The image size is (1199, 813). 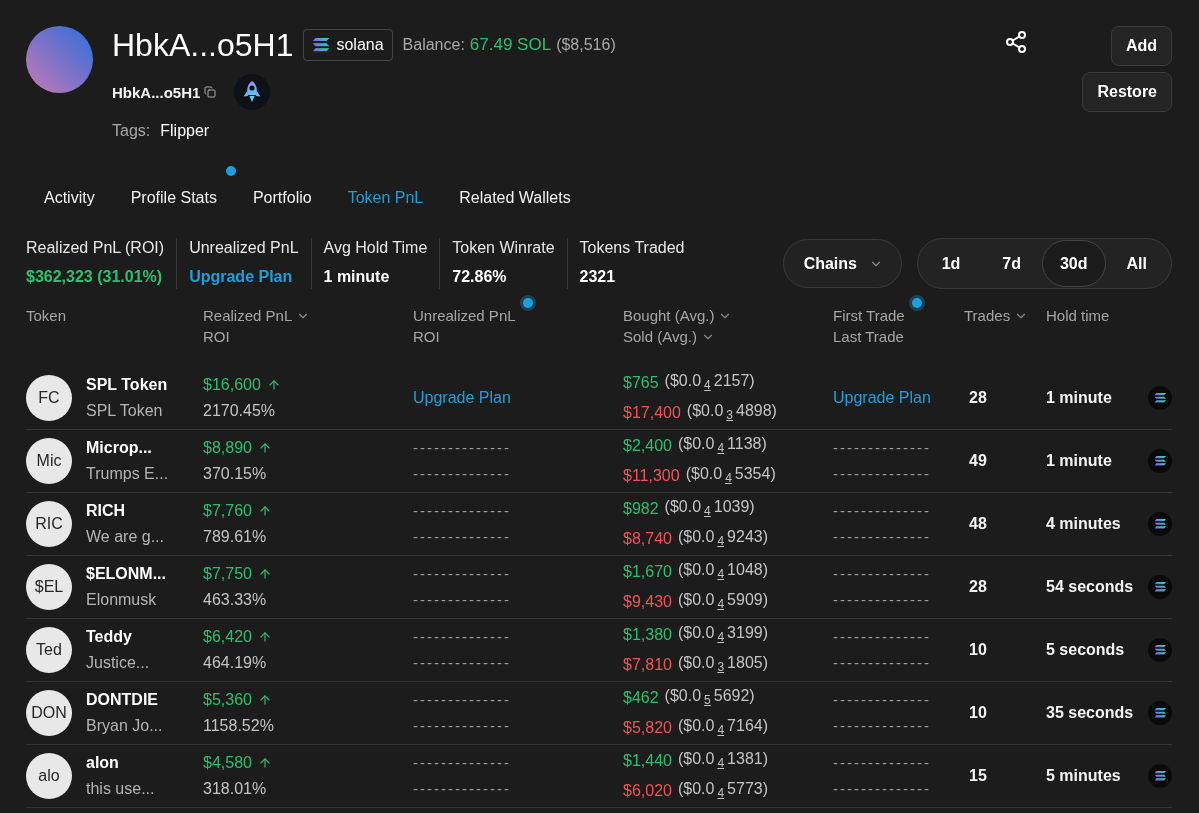 I want to click on bought-amount: $765, so click(x=641, y=383).